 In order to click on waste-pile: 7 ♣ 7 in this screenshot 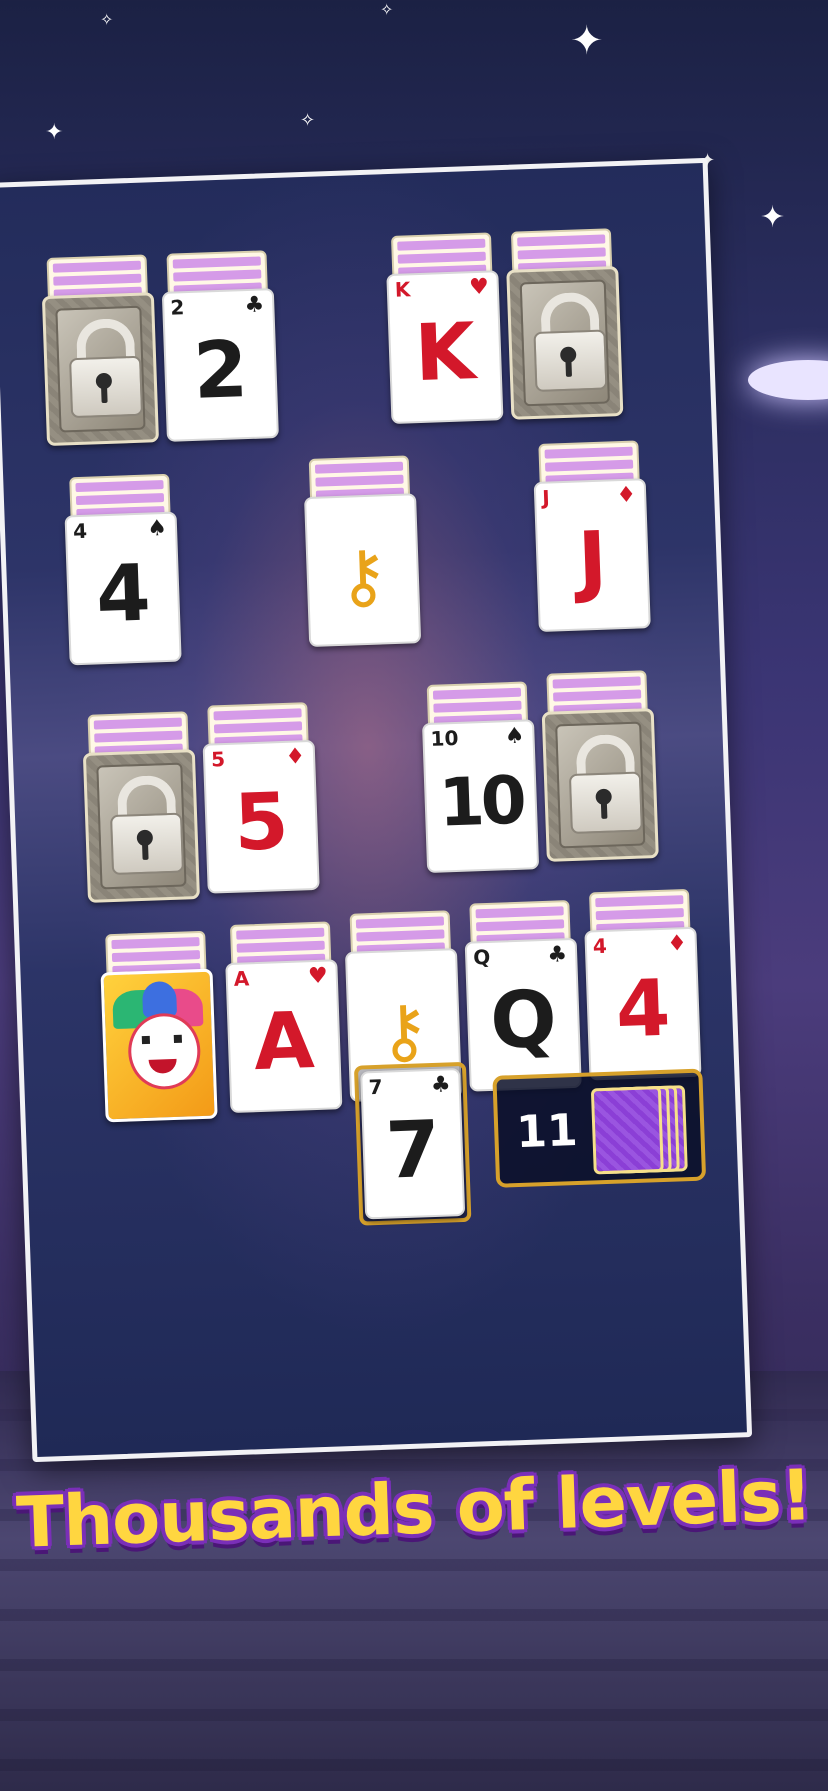, I will do `click(412, 1143)`.